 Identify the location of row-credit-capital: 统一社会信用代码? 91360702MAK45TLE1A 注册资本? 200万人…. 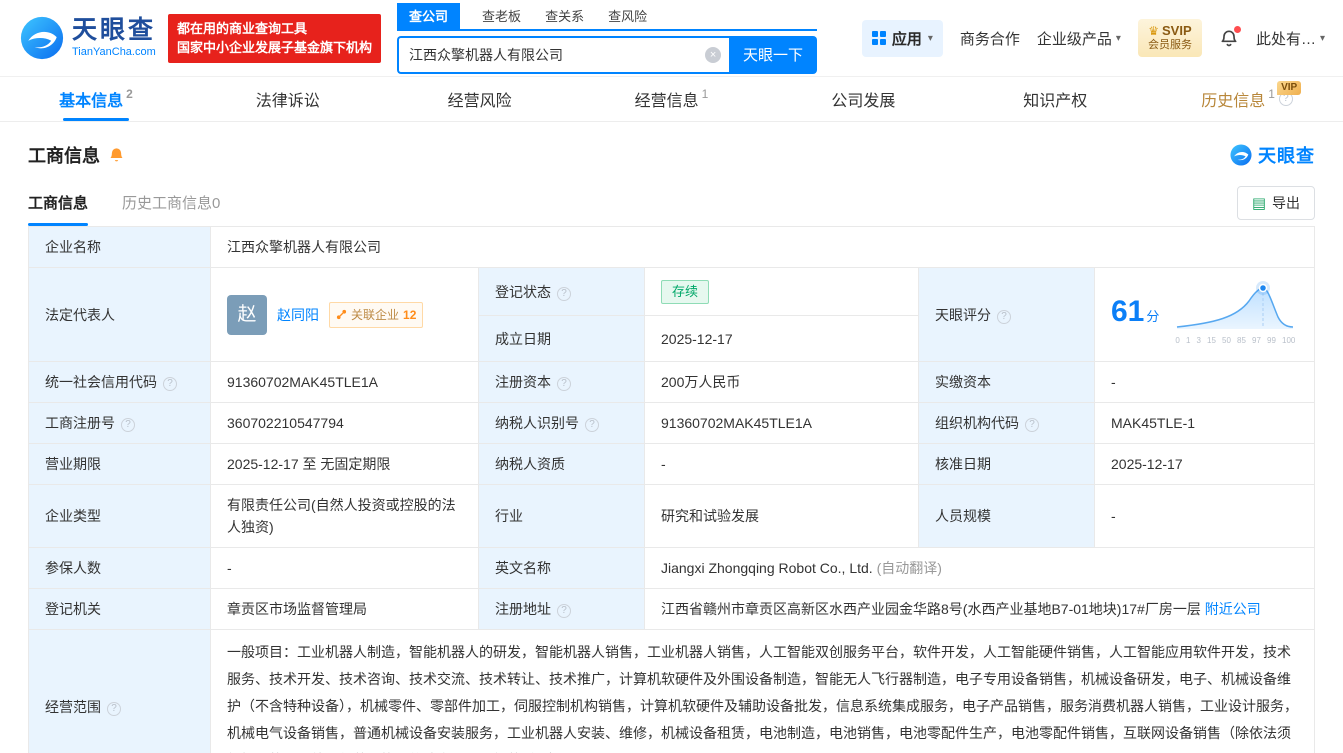
(671, 382).